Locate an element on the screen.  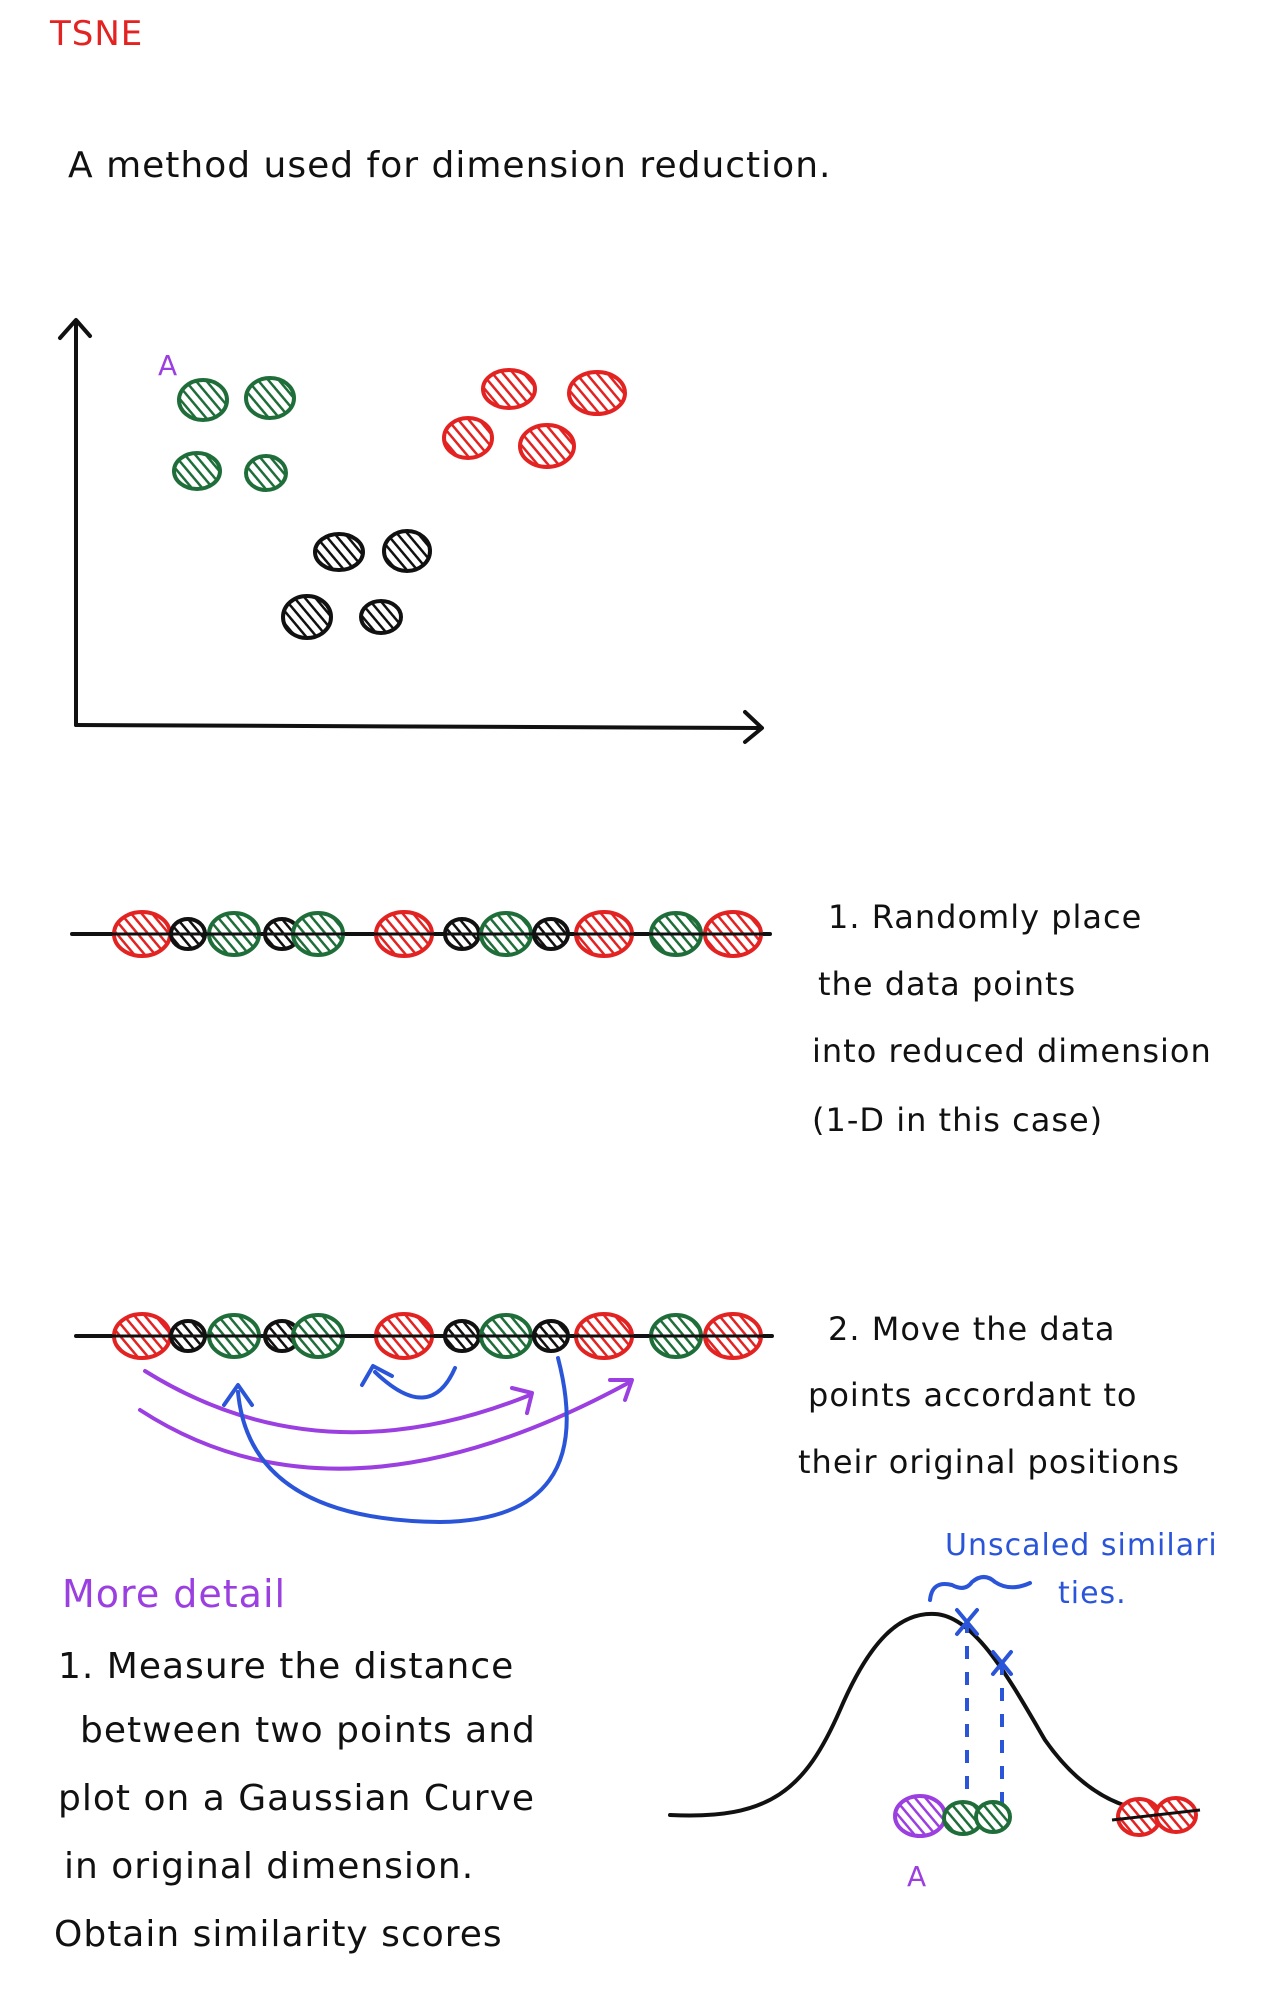
step1-line-2: the data points is located at coordinates (947, 984).